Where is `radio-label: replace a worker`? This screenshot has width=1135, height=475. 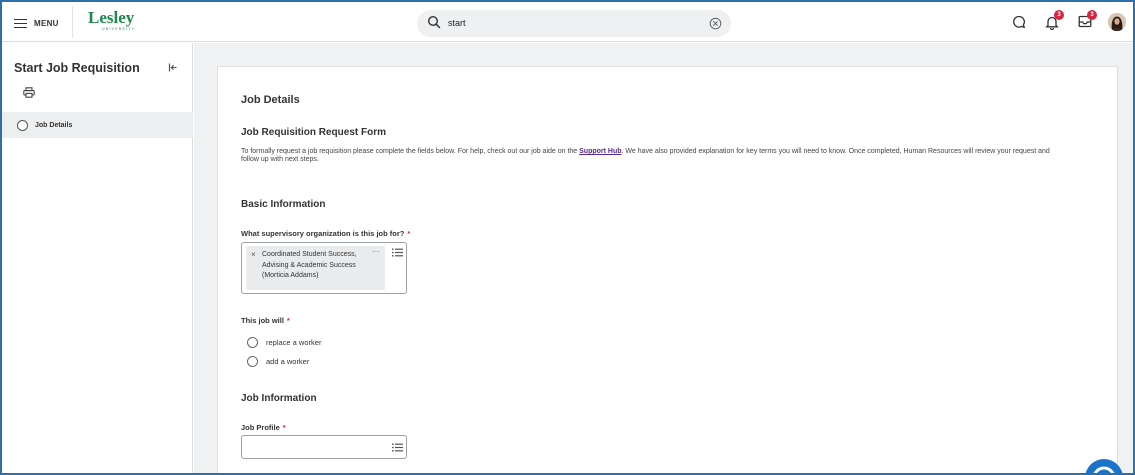 radio-label: replace a worker is located at coordinates (294, 342).